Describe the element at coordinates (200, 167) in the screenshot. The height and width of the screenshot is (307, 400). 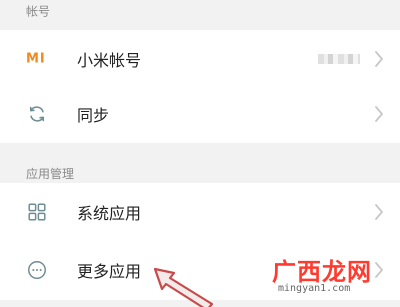
I see `section-header-app-management: 应用管理` at that location.